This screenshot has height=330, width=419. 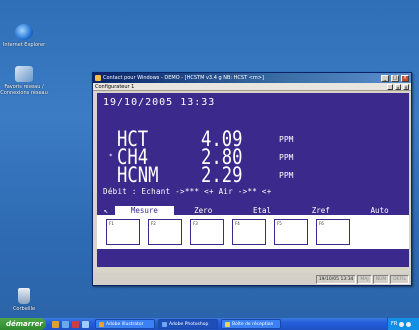 I want to click on softkey-label-strip: ↖ Mesure Zero Etal Zref Auto, so click(x=253, y=210).